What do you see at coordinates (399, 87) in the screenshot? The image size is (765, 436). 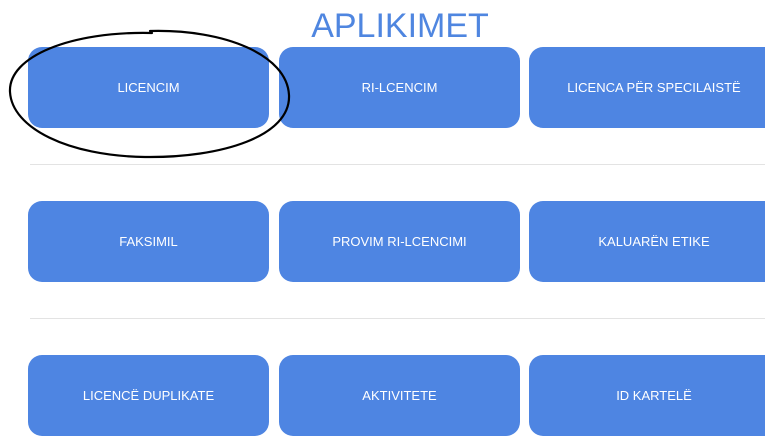 I see `ri-lcencim-button: RI-LCENCIM` at bounding box center [399, 87].